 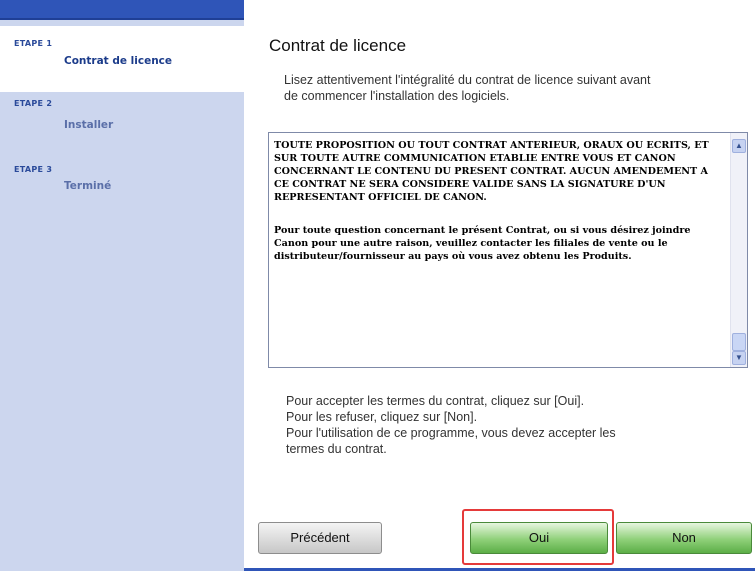 I want to click on step-1-label: Contrat de licence, so click(x=118, y=61).